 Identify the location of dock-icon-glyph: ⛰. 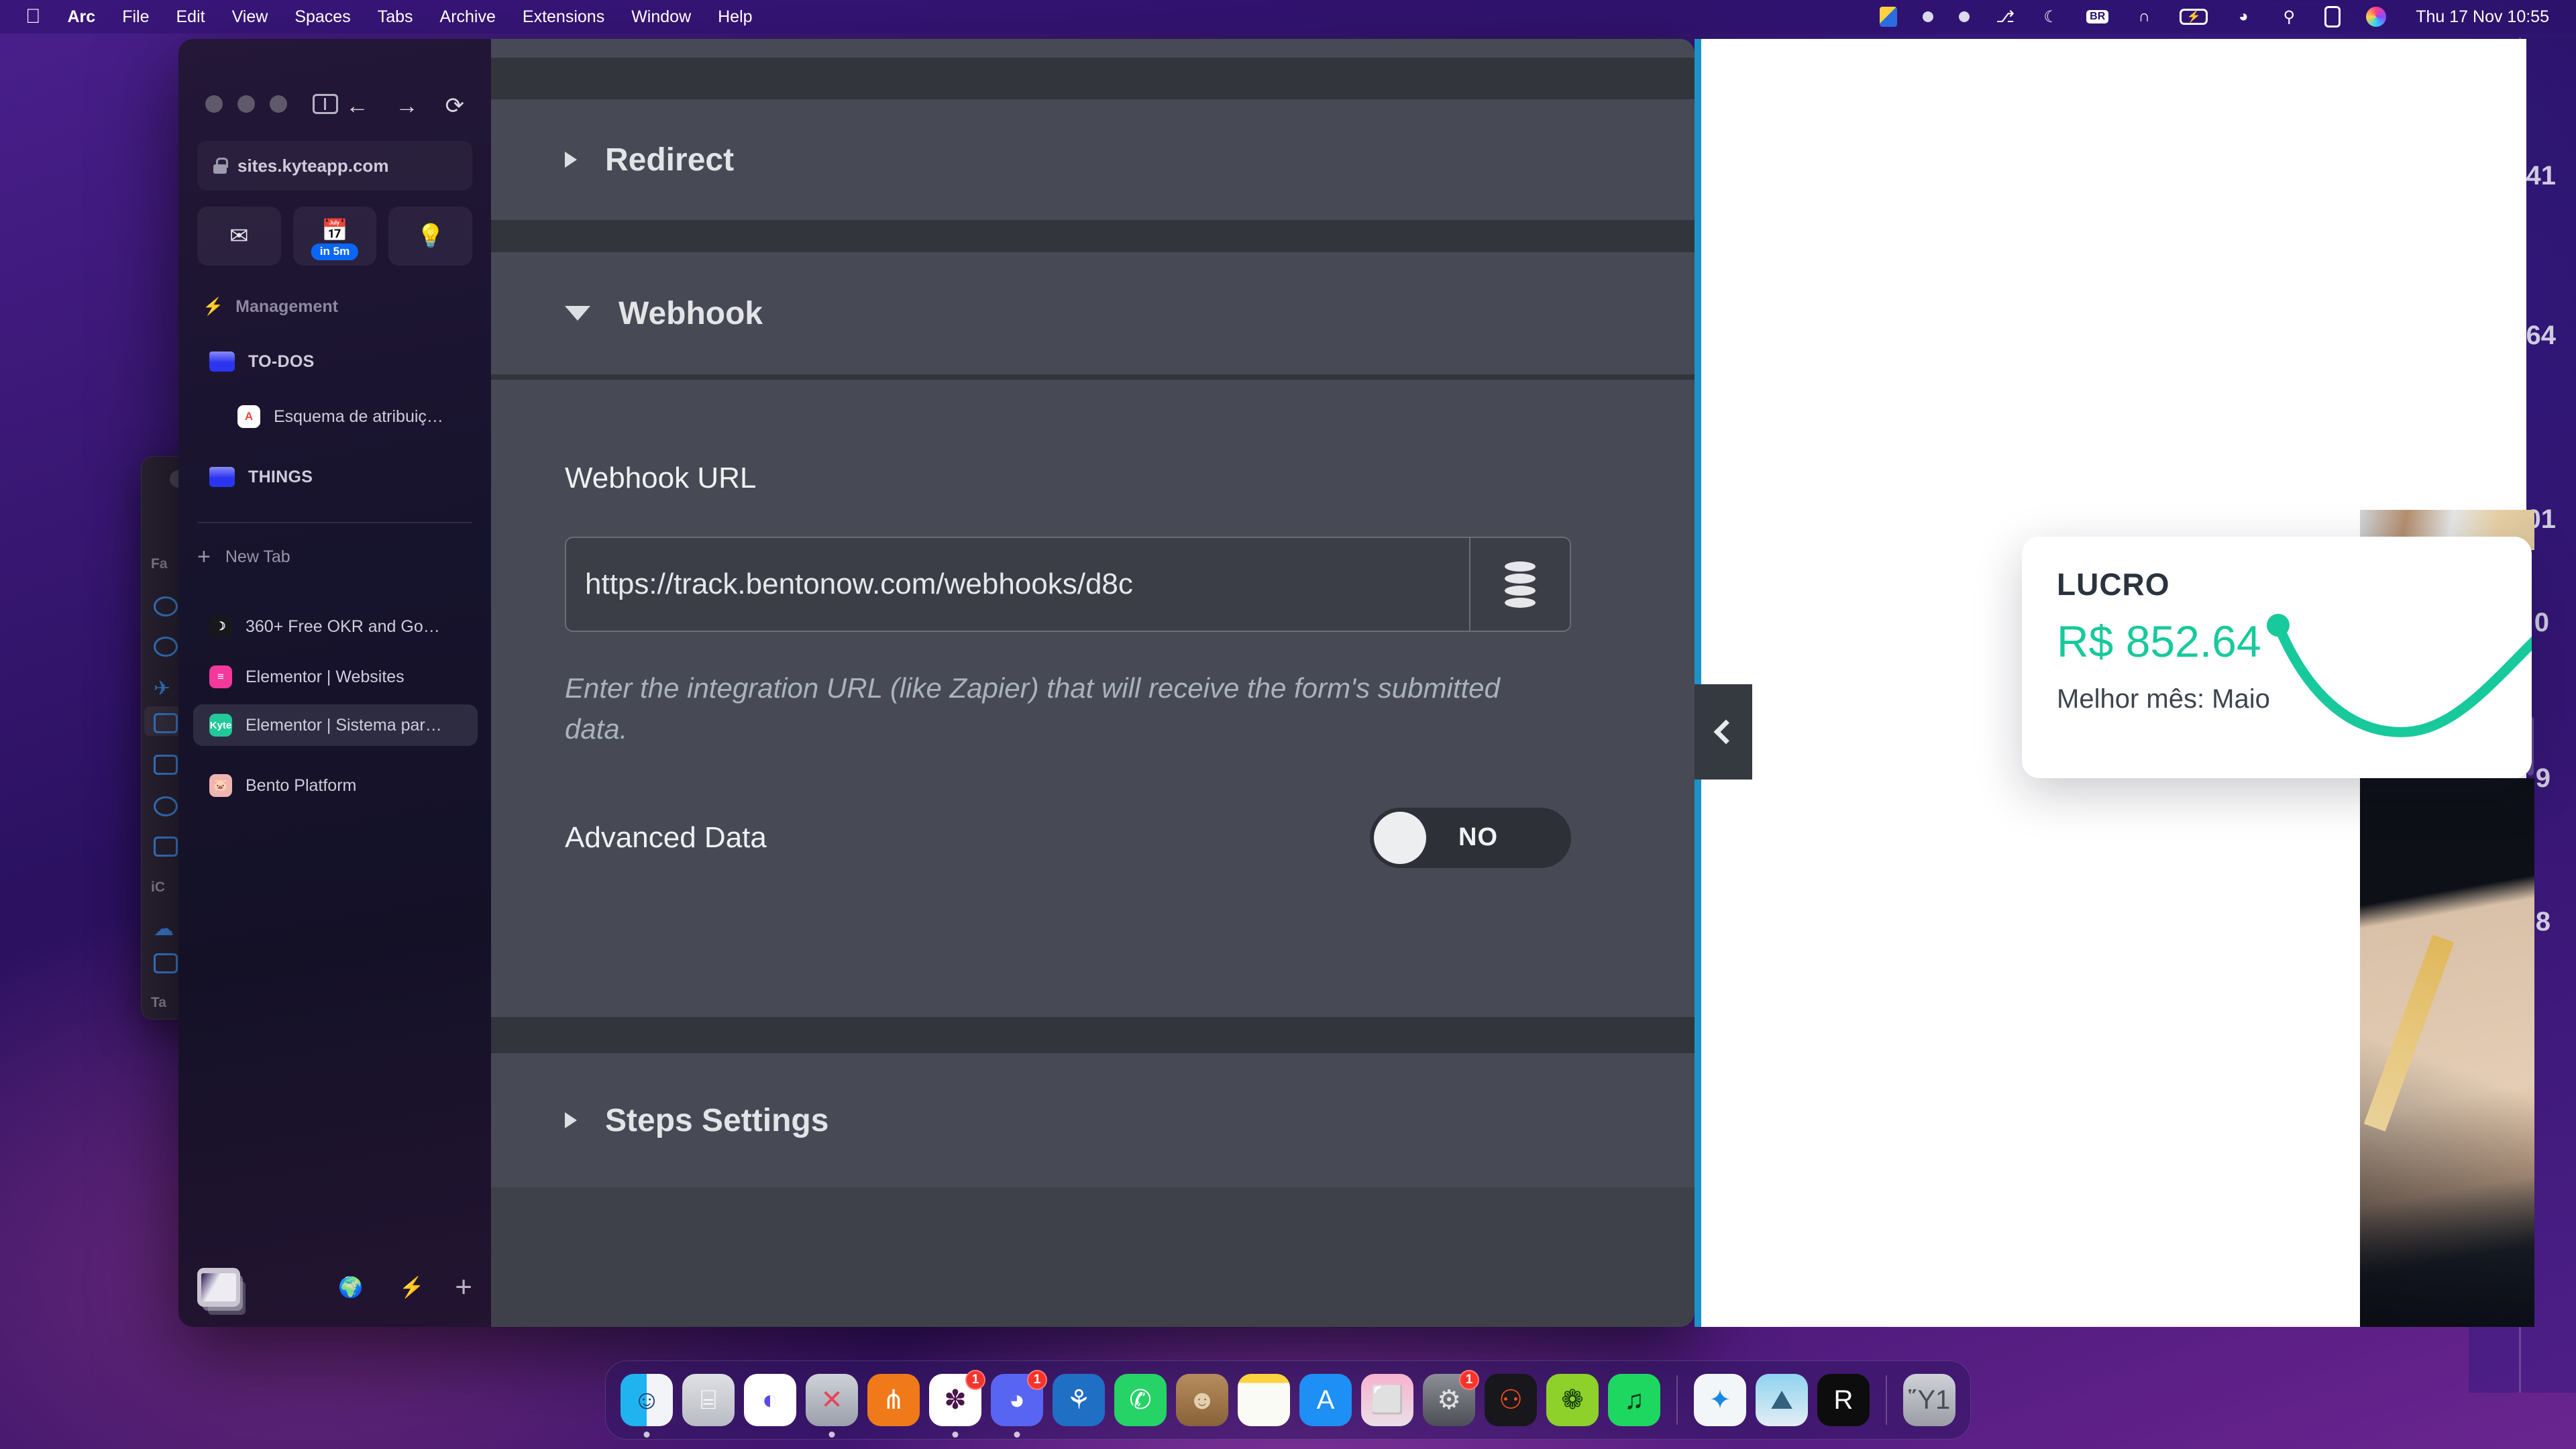
(1781, 1400).